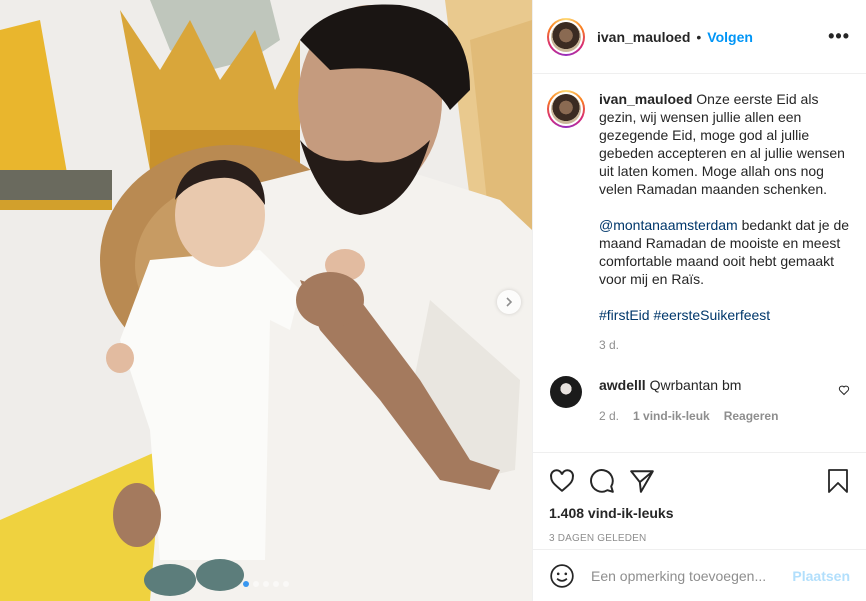 This screenshot has width=866, height=601. What do you see at coordinates (711, 315) in the screenshot?
I see `hashtag-link: #eersteSuikerfeest` at bounding box center [711, 315].